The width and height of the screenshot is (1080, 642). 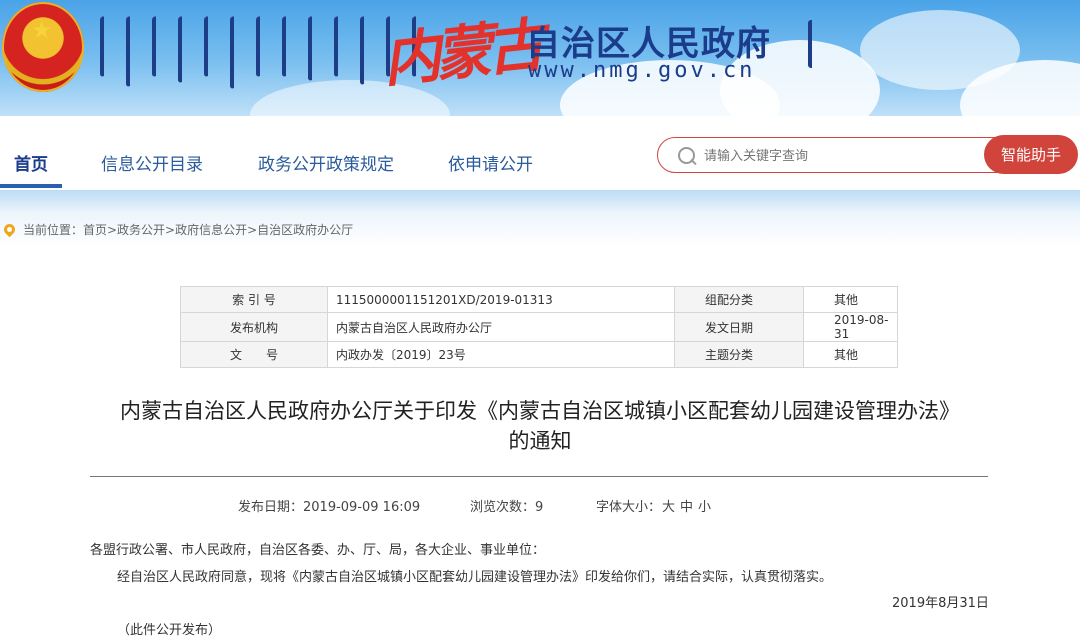 What do you see at coordinates (152, 162) in the screenshot?
I see `nav-info-catalog: 信息公开目录` at bounding box center [152, 162].